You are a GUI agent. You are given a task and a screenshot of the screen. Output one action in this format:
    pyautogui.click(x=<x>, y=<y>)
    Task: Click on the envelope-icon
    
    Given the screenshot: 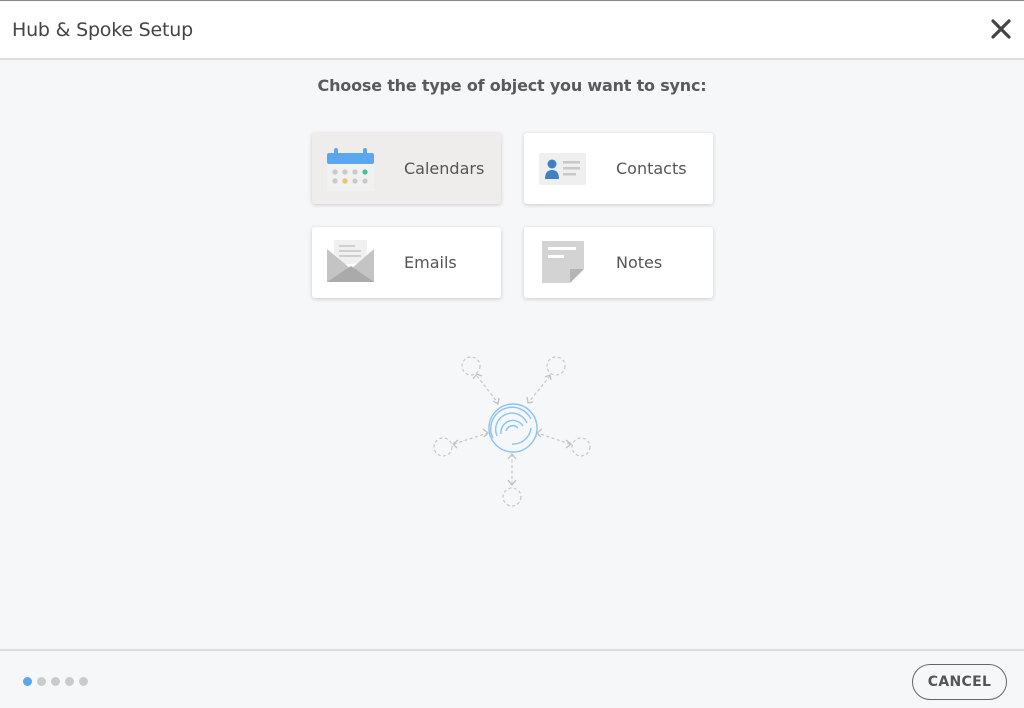 What is the action you would take?
    pyautogui.click(x=350, y=261)
    